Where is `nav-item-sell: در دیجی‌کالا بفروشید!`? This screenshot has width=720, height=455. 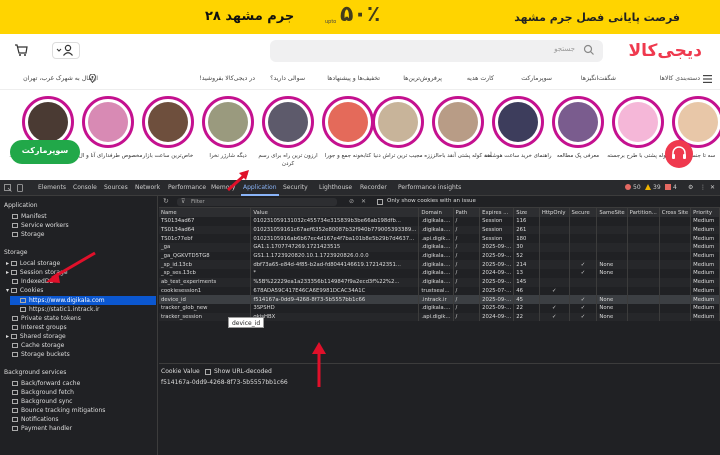 nav-item-sell: در دیجی‌کالا بفروشید! is located at coordinates (227, 78).